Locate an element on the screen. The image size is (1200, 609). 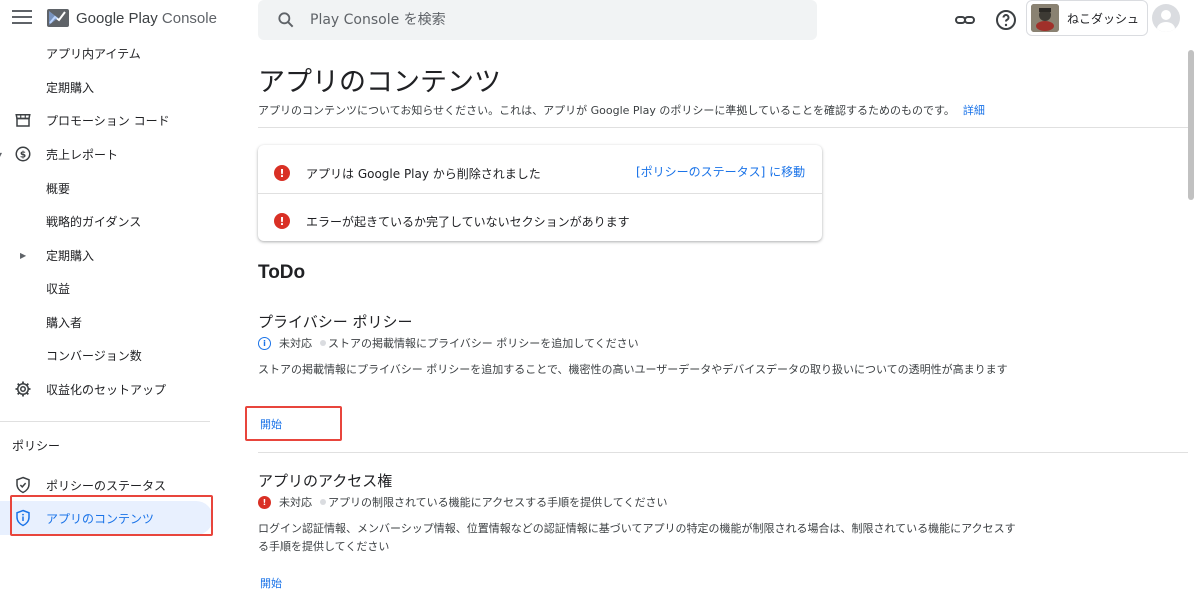
sidebar-item-subscriptions-report: ▶ 定期購入 is located at coordinates (106, 255).